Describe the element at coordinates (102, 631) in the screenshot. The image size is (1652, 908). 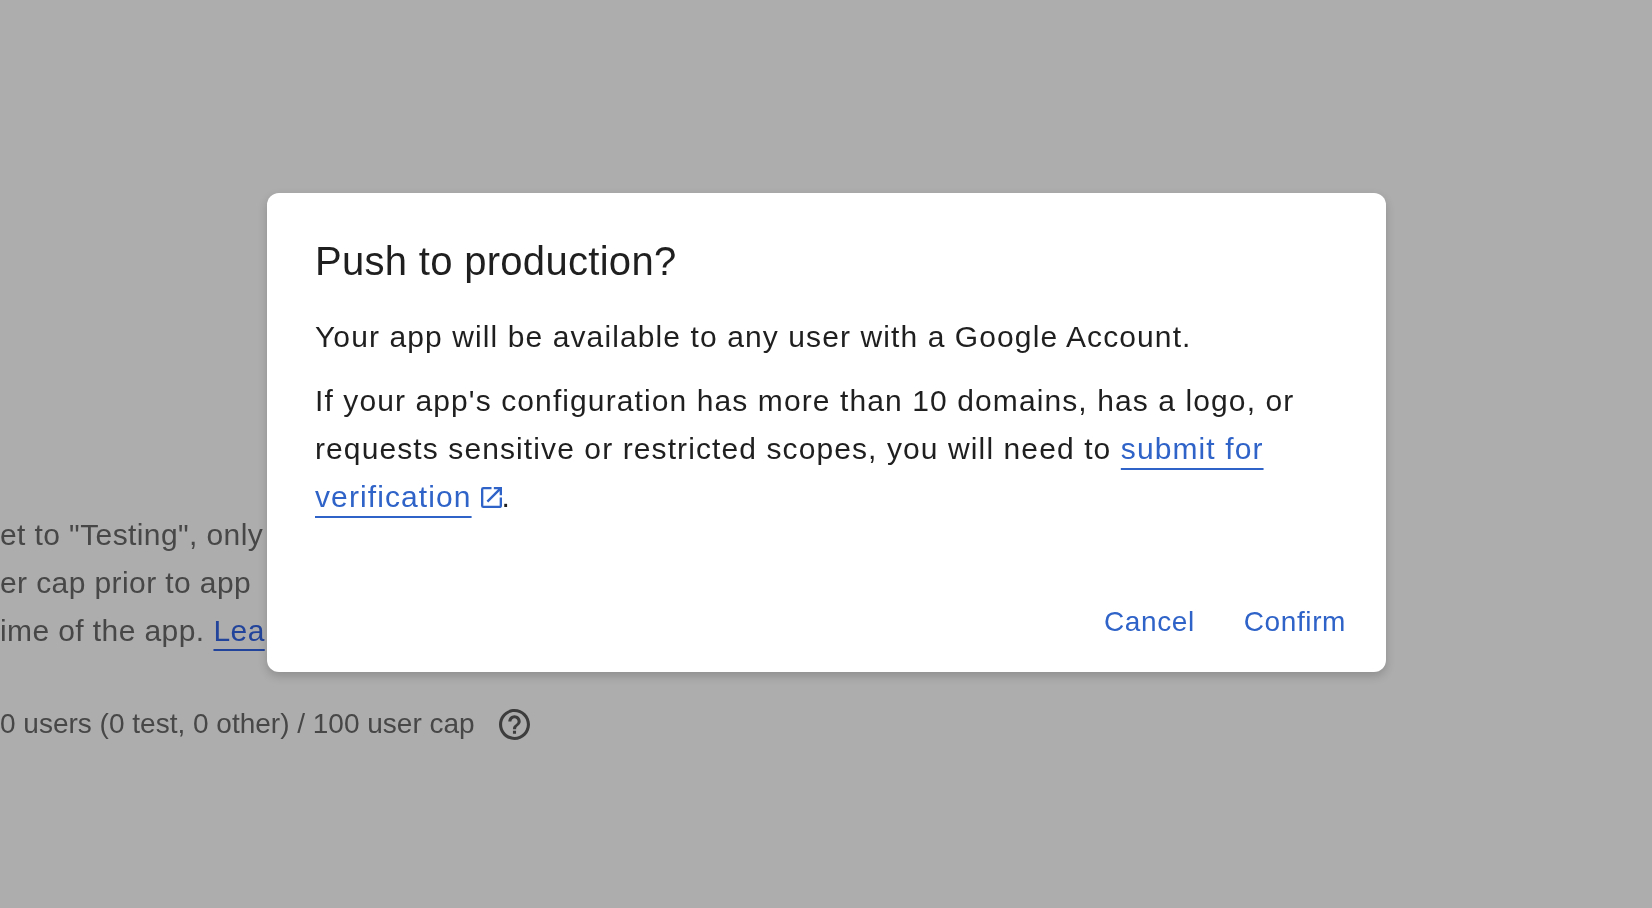
I see `background-text: ime of the app.` at that location.